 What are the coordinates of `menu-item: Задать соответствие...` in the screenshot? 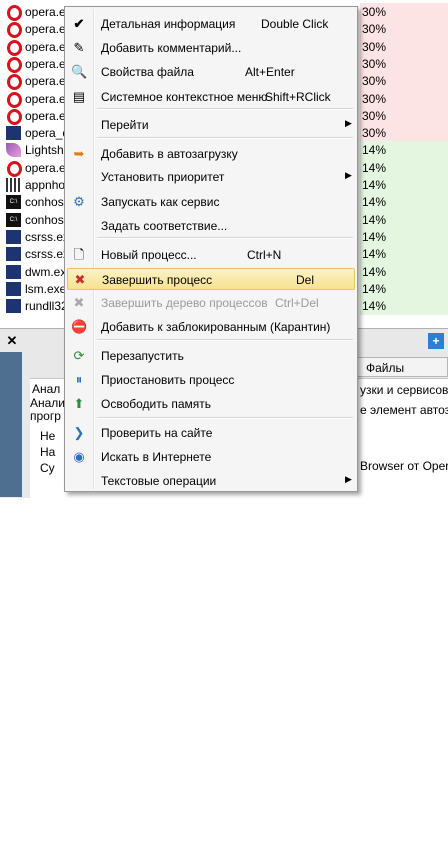 It's located at (211, 226).